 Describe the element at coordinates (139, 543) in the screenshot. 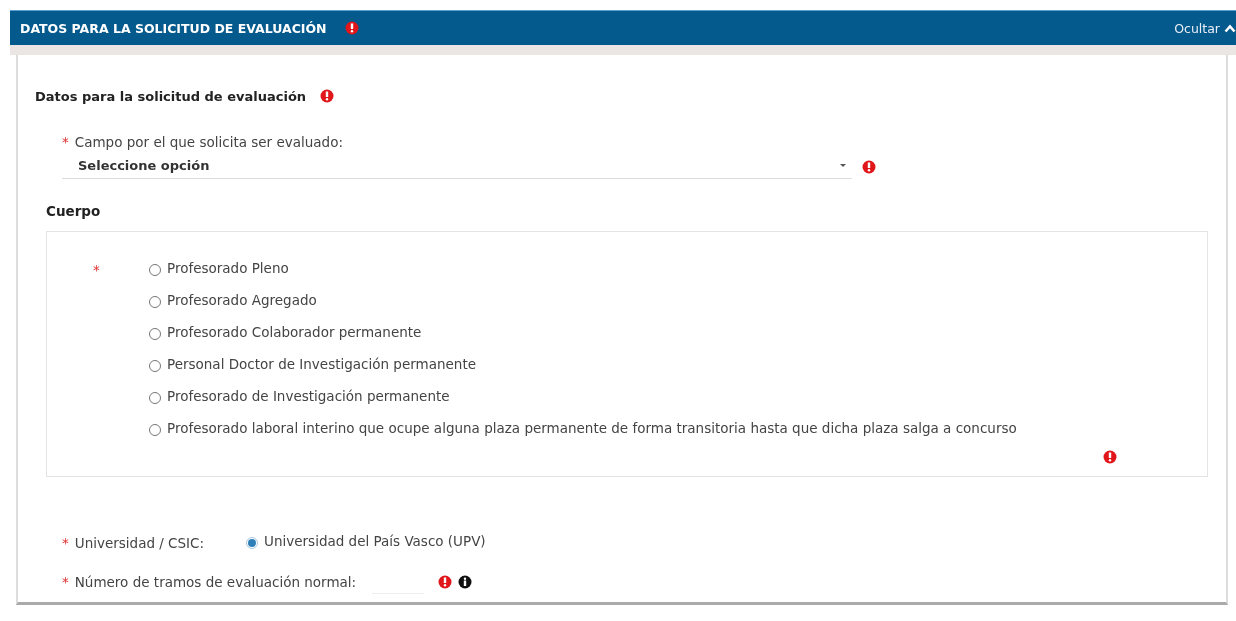

I see `field-label: Universidad / CSIC:` at that location.